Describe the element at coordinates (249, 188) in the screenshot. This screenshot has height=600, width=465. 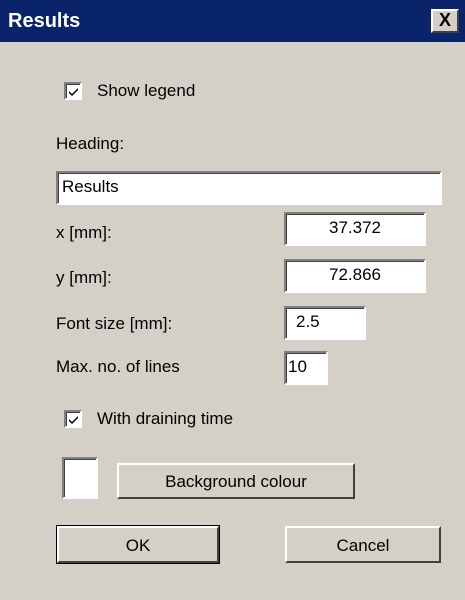
I see `heading-input: Results` at that location.